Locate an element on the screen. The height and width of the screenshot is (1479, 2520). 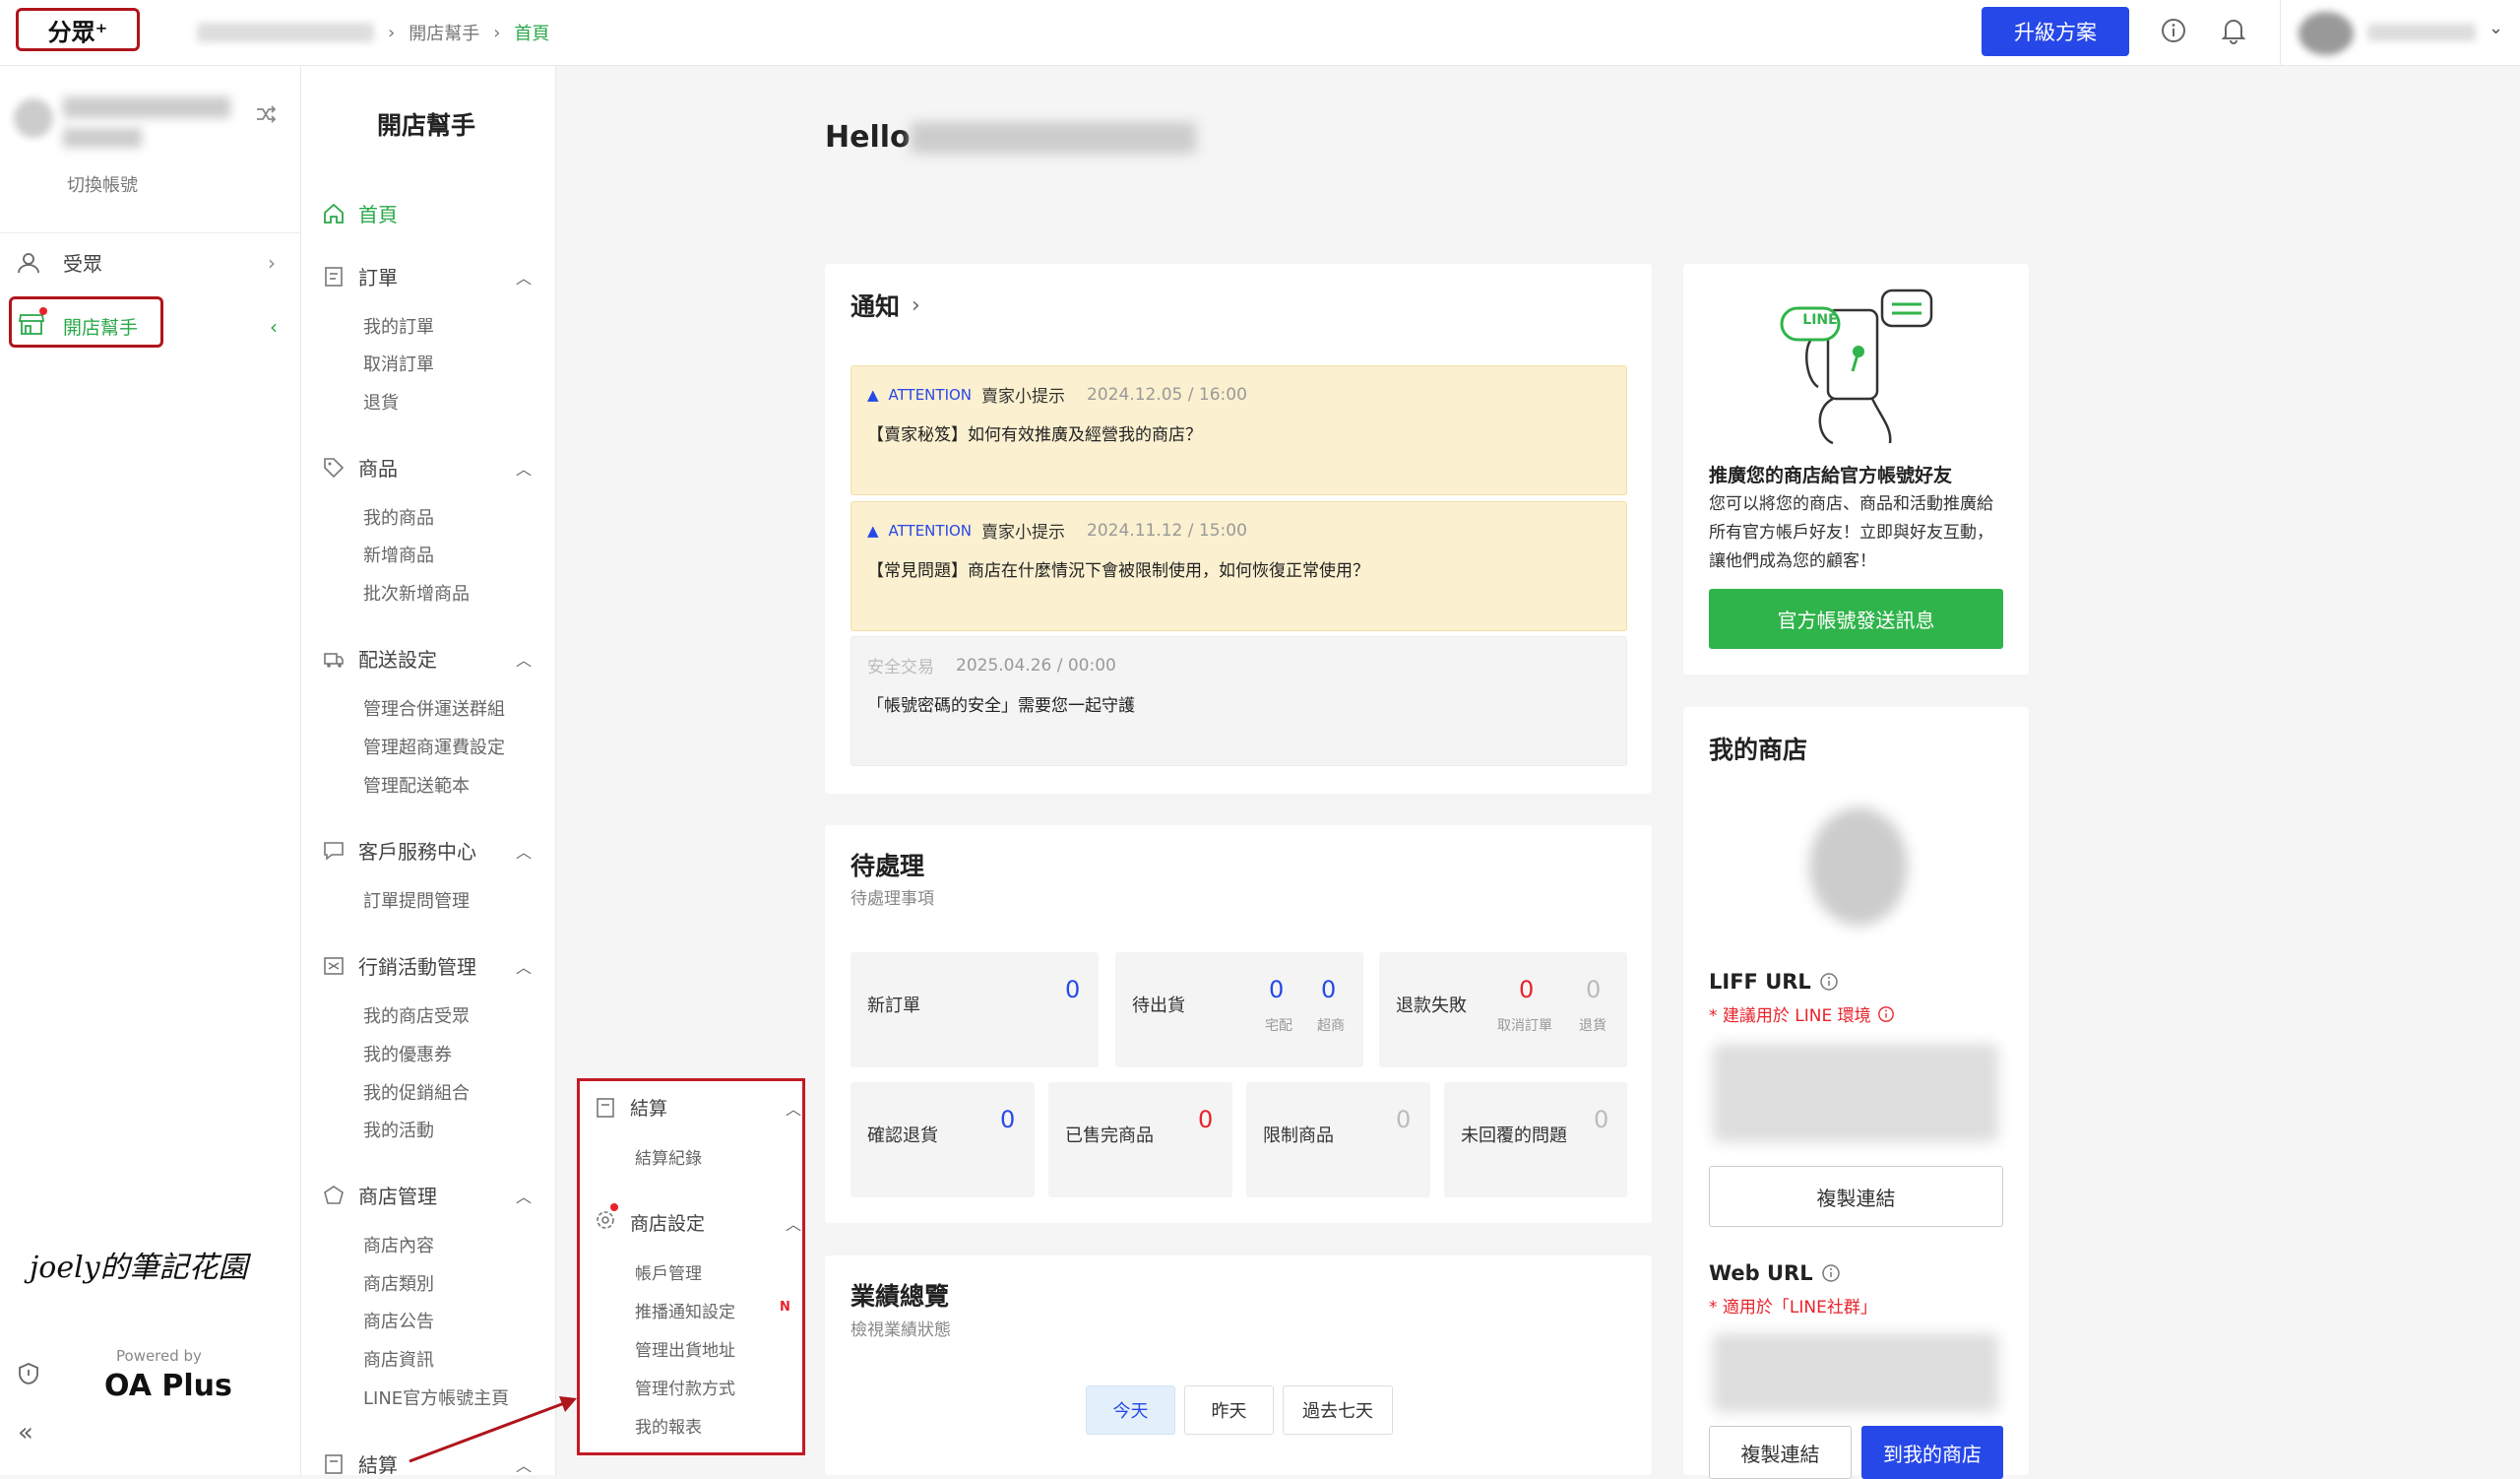
menu-section-label: 商店管理 is located at coordinates (397, 1197).